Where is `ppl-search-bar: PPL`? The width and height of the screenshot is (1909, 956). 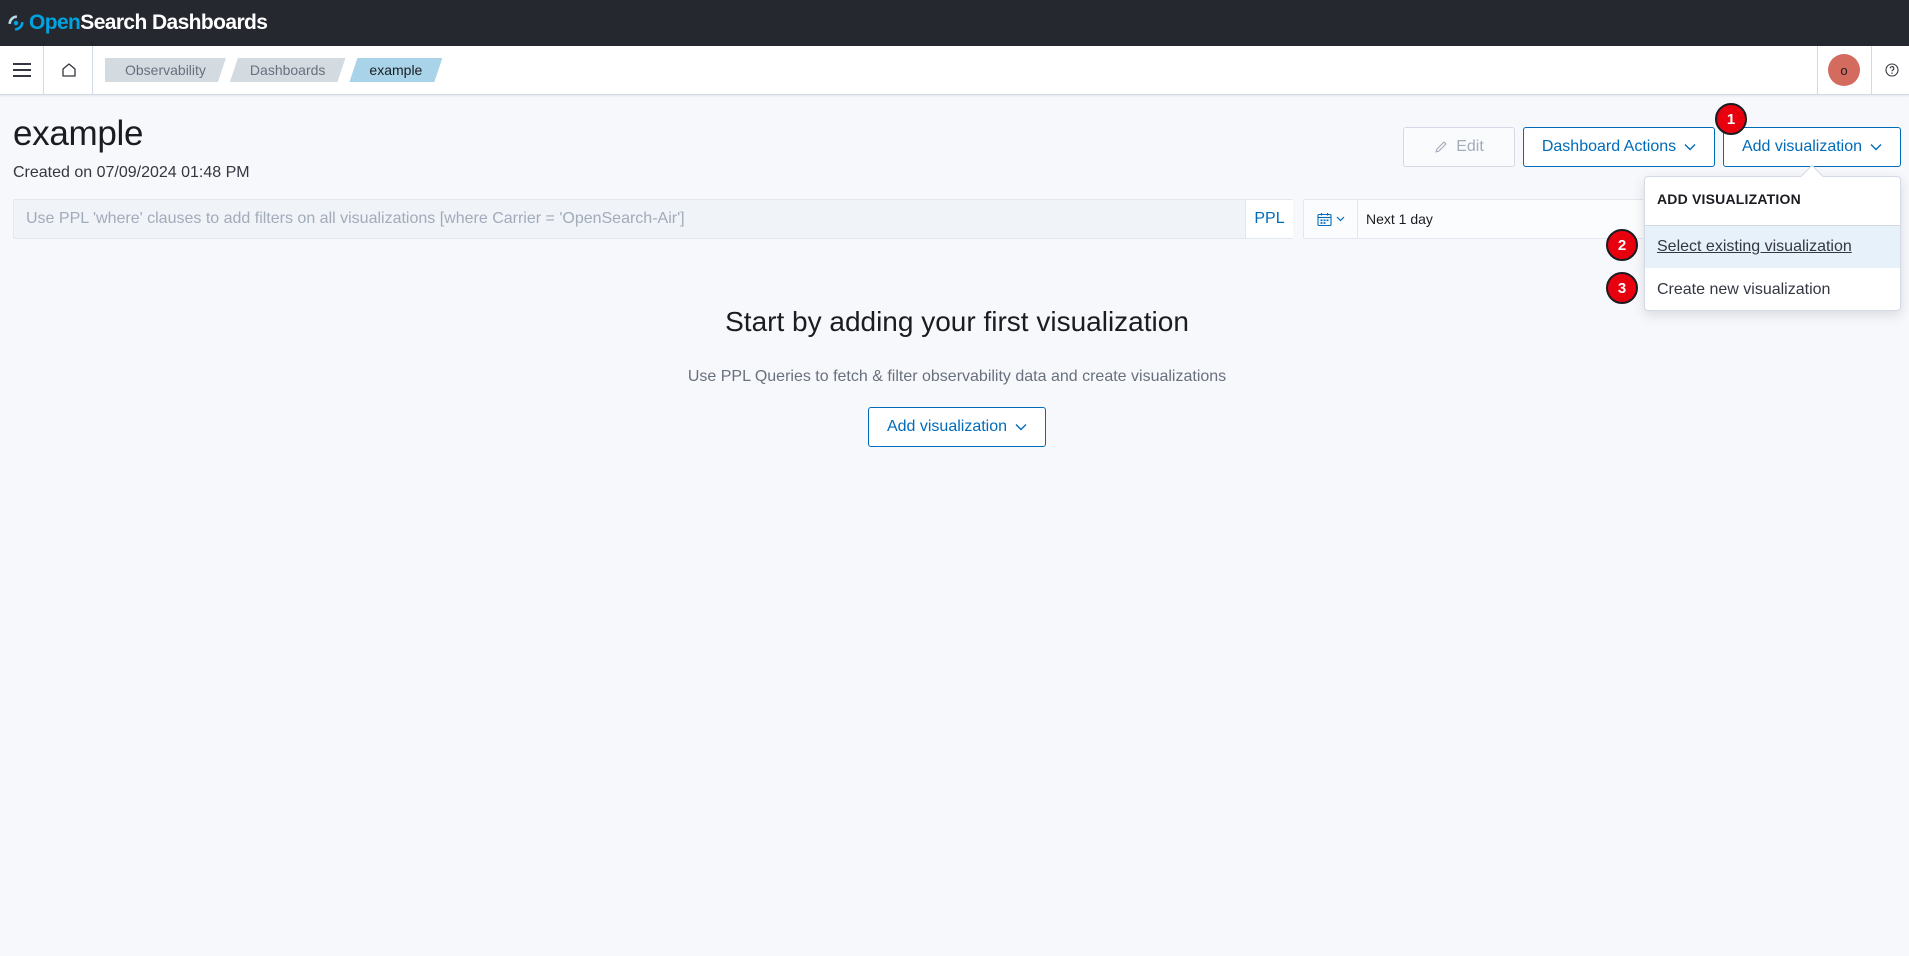 ppl-search-bar: PPL is located at coordinates (653, 219).